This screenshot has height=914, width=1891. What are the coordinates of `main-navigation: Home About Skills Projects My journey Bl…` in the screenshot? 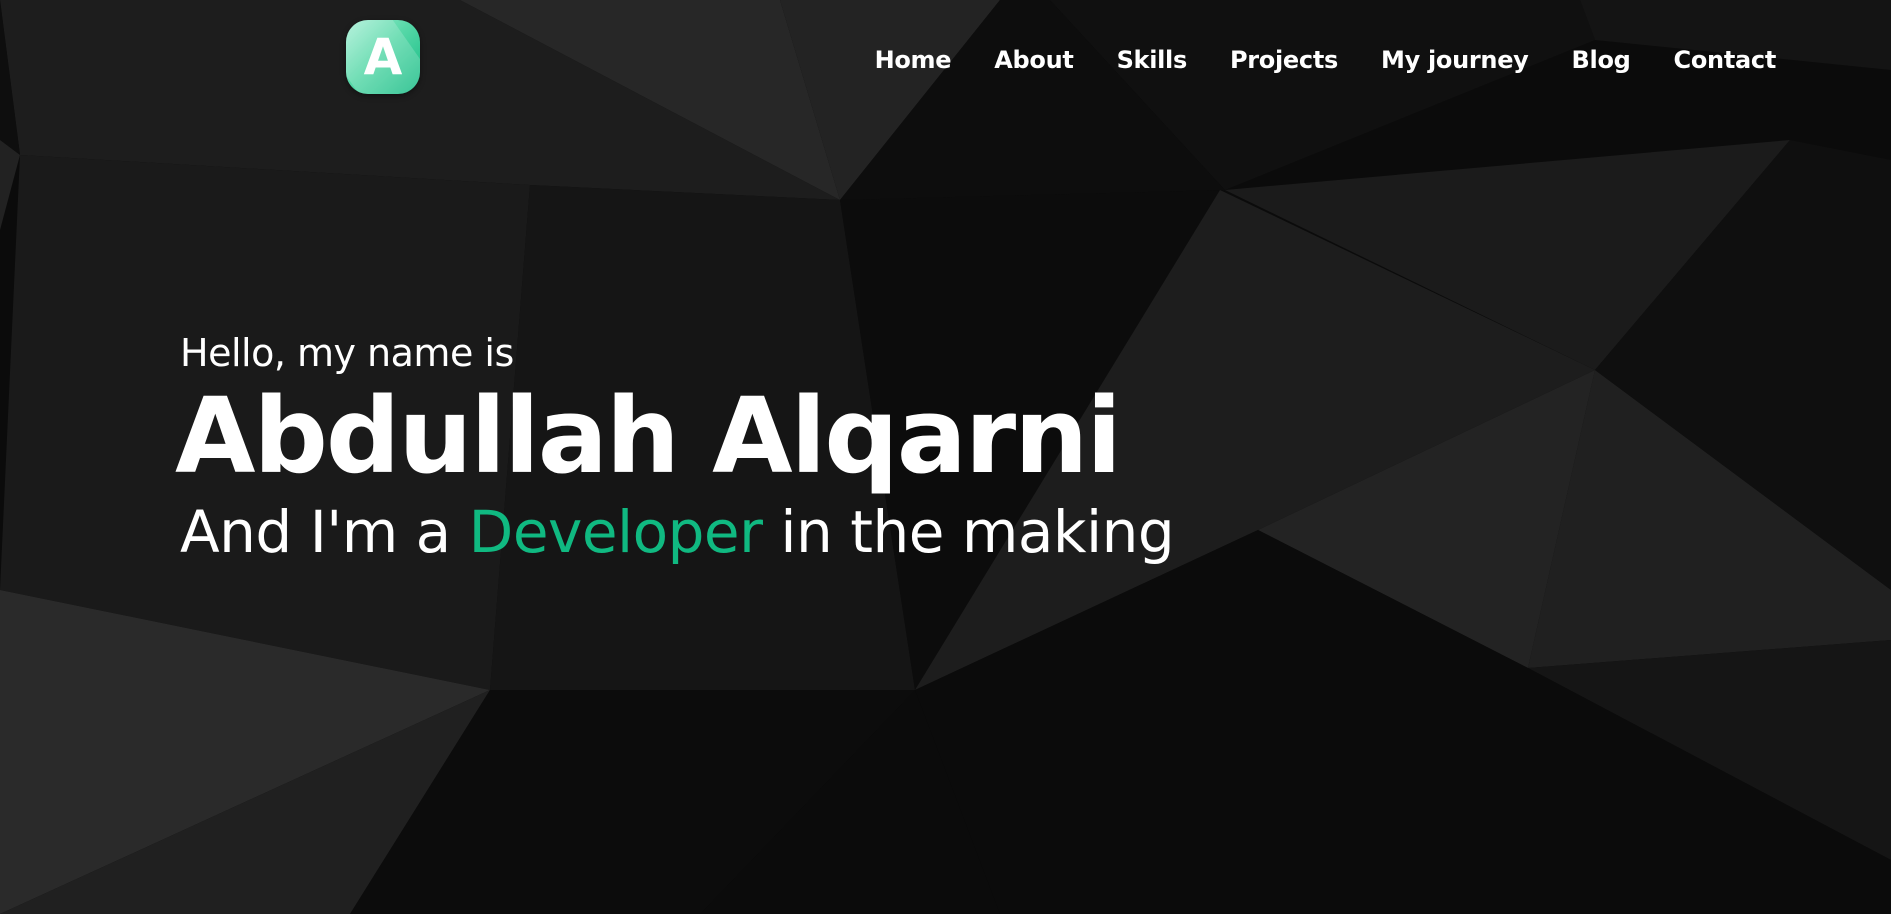 It's located at (1326, 60).